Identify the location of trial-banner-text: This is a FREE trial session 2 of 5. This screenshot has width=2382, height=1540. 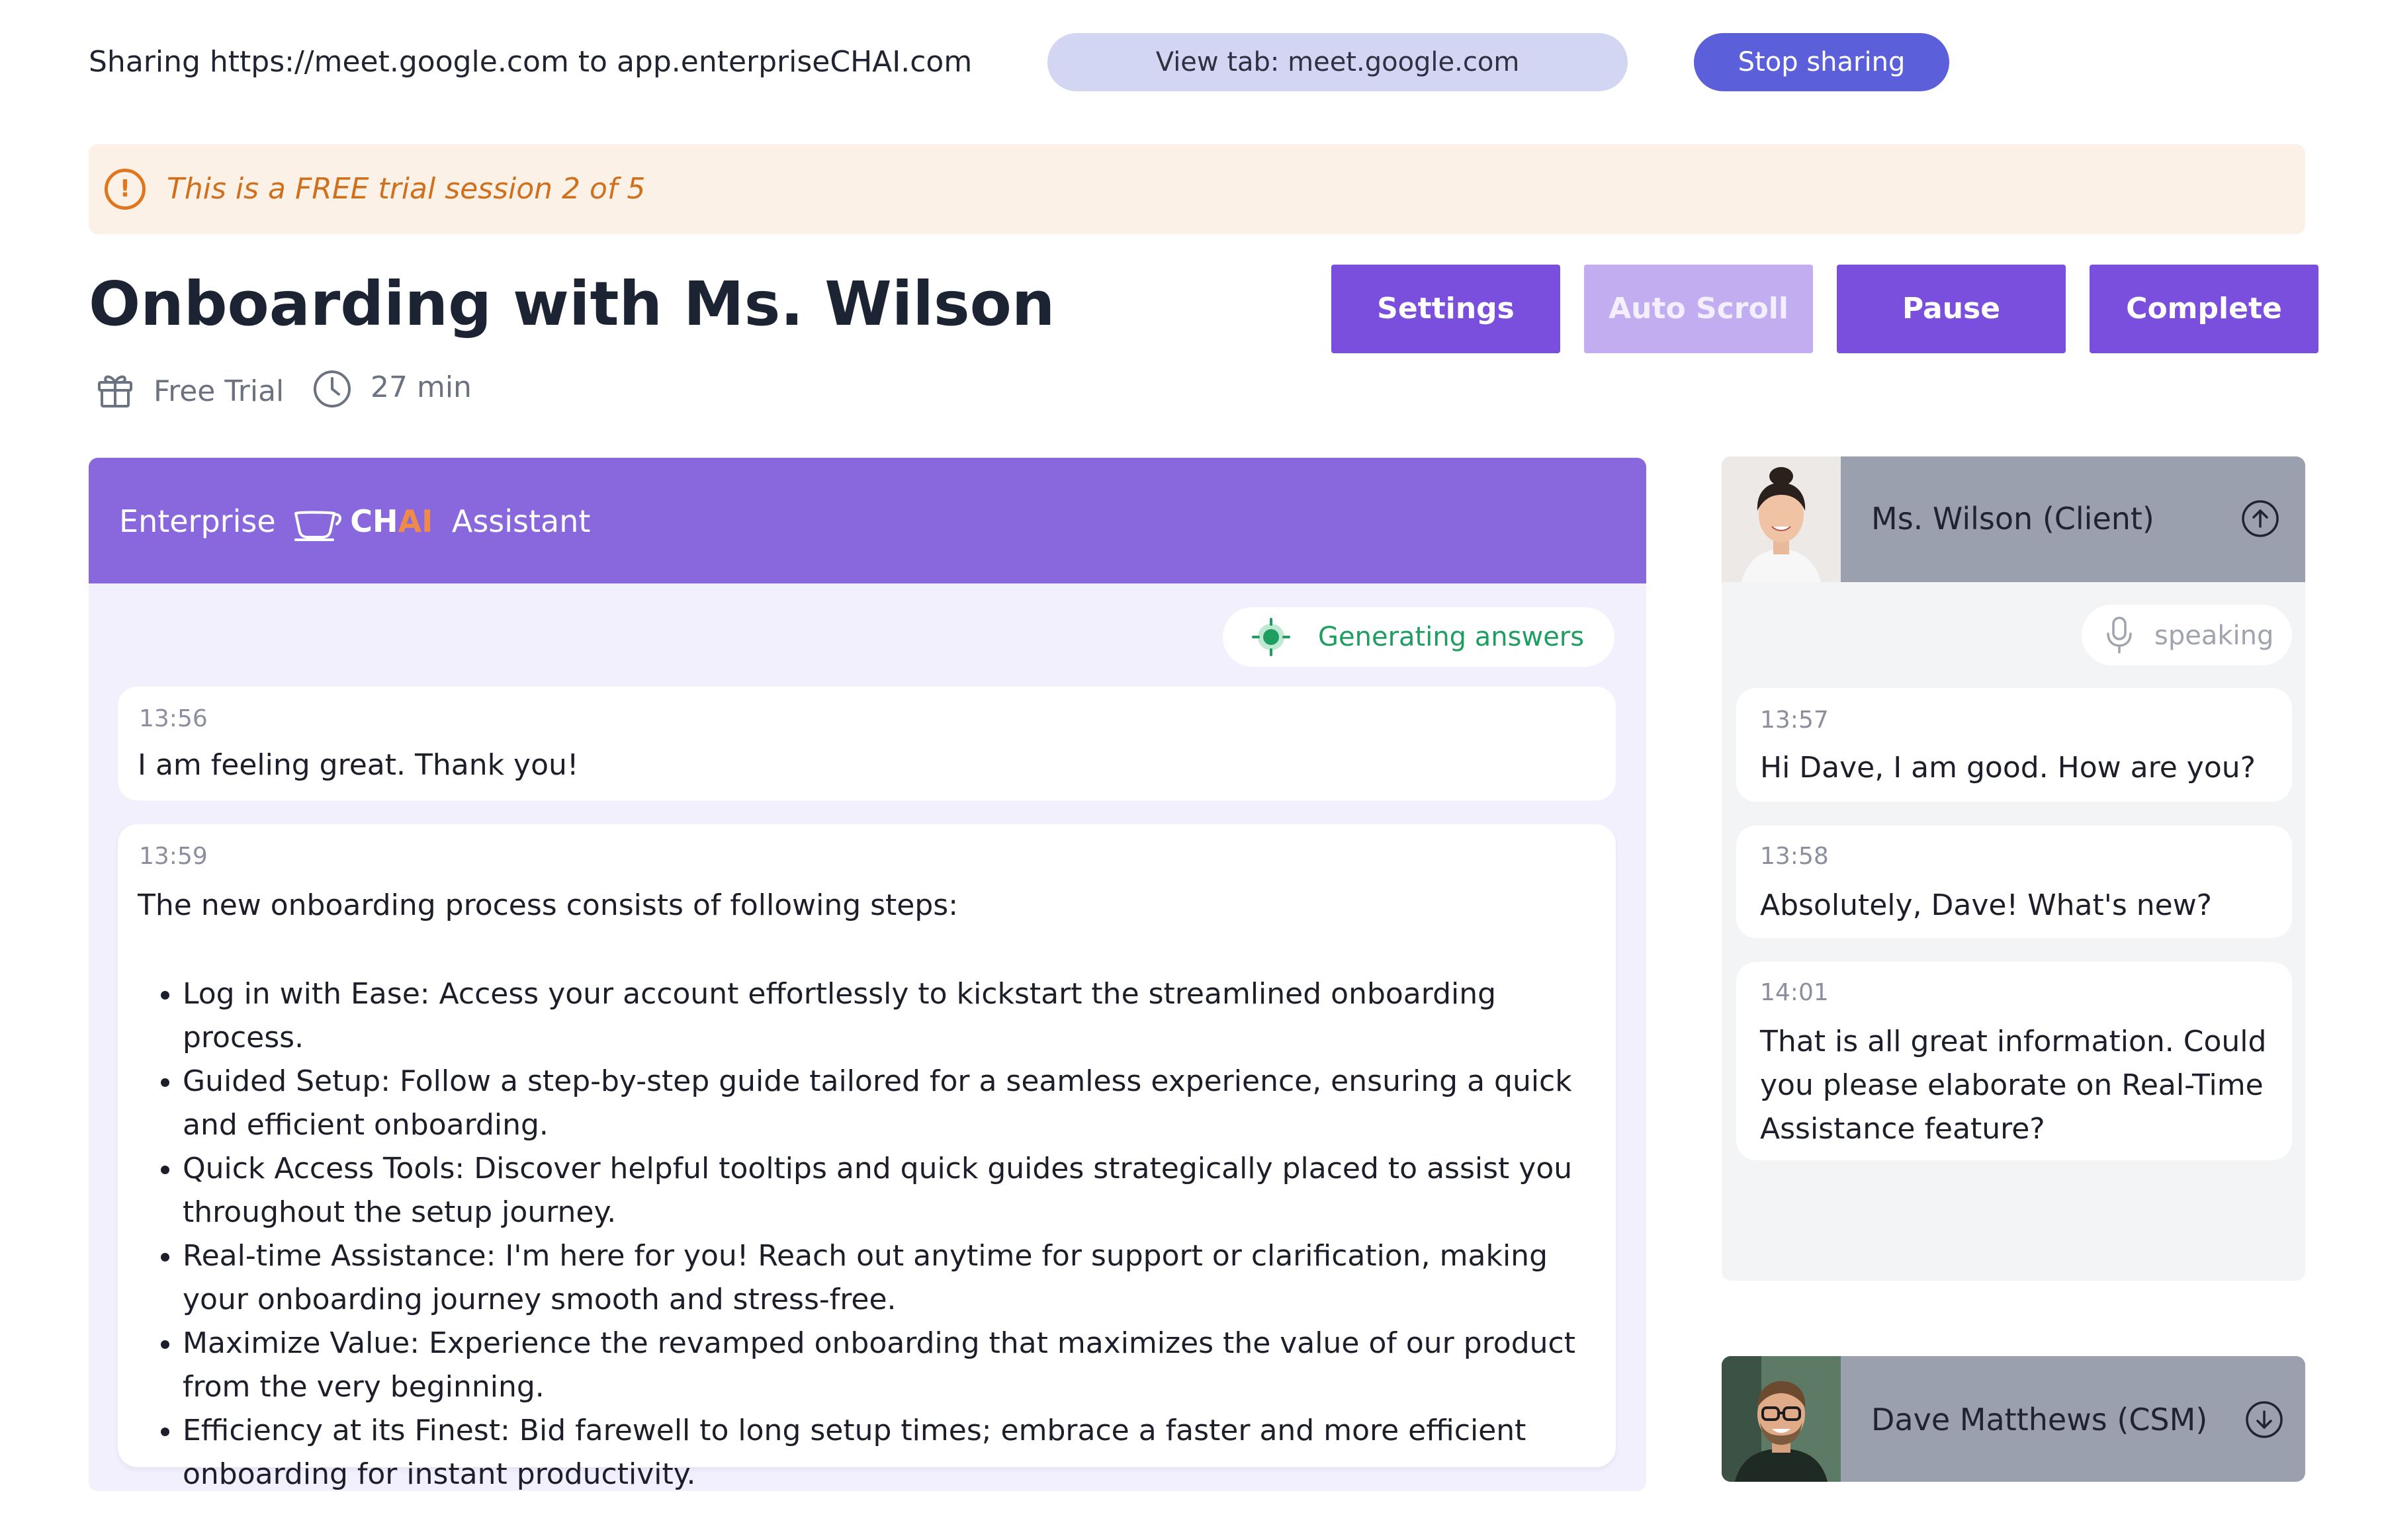
(406, 189).